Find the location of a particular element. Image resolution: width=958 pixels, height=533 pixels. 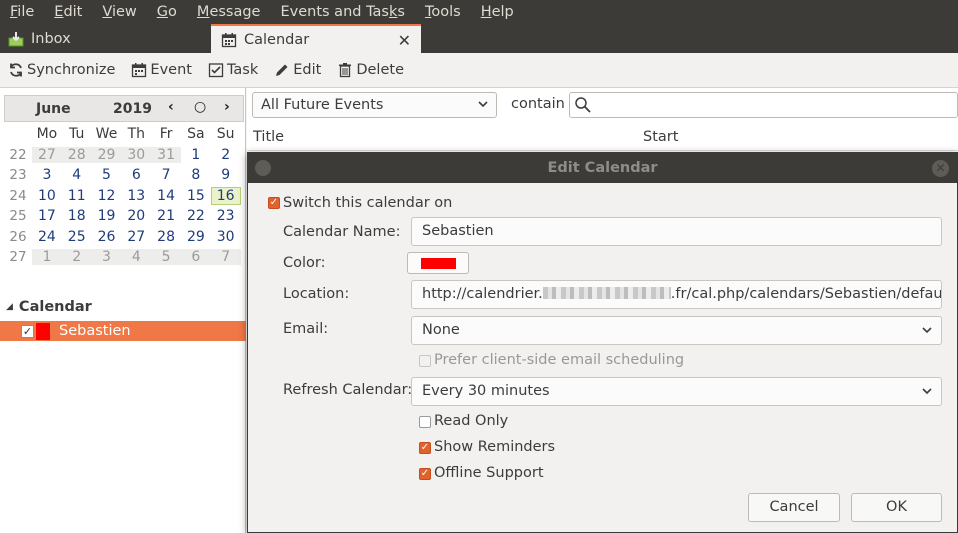

prefer-client-side-checkbox is located at coordinates (425, 361).